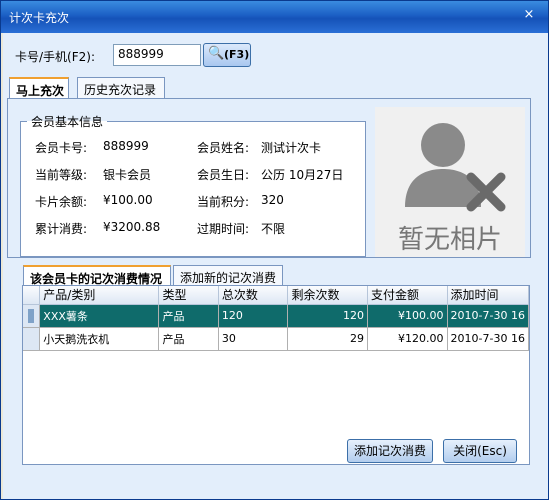  Describe the element at coordinates (407, 339) in the screenshot. I see `cell-amount: ¥120.00` at that location.